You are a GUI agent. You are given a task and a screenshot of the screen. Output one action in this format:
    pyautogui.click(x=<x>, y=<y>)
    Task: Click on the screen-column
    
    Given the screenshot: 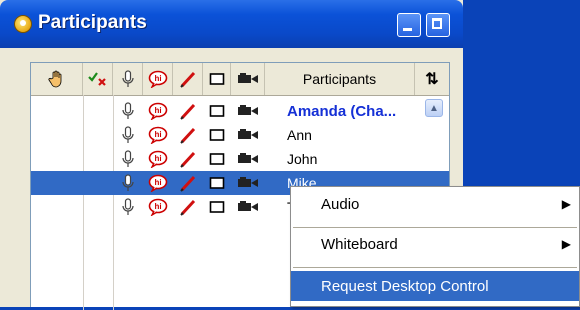 What is the action you would take?
    pyautogui.click(x=217, y=79)
    